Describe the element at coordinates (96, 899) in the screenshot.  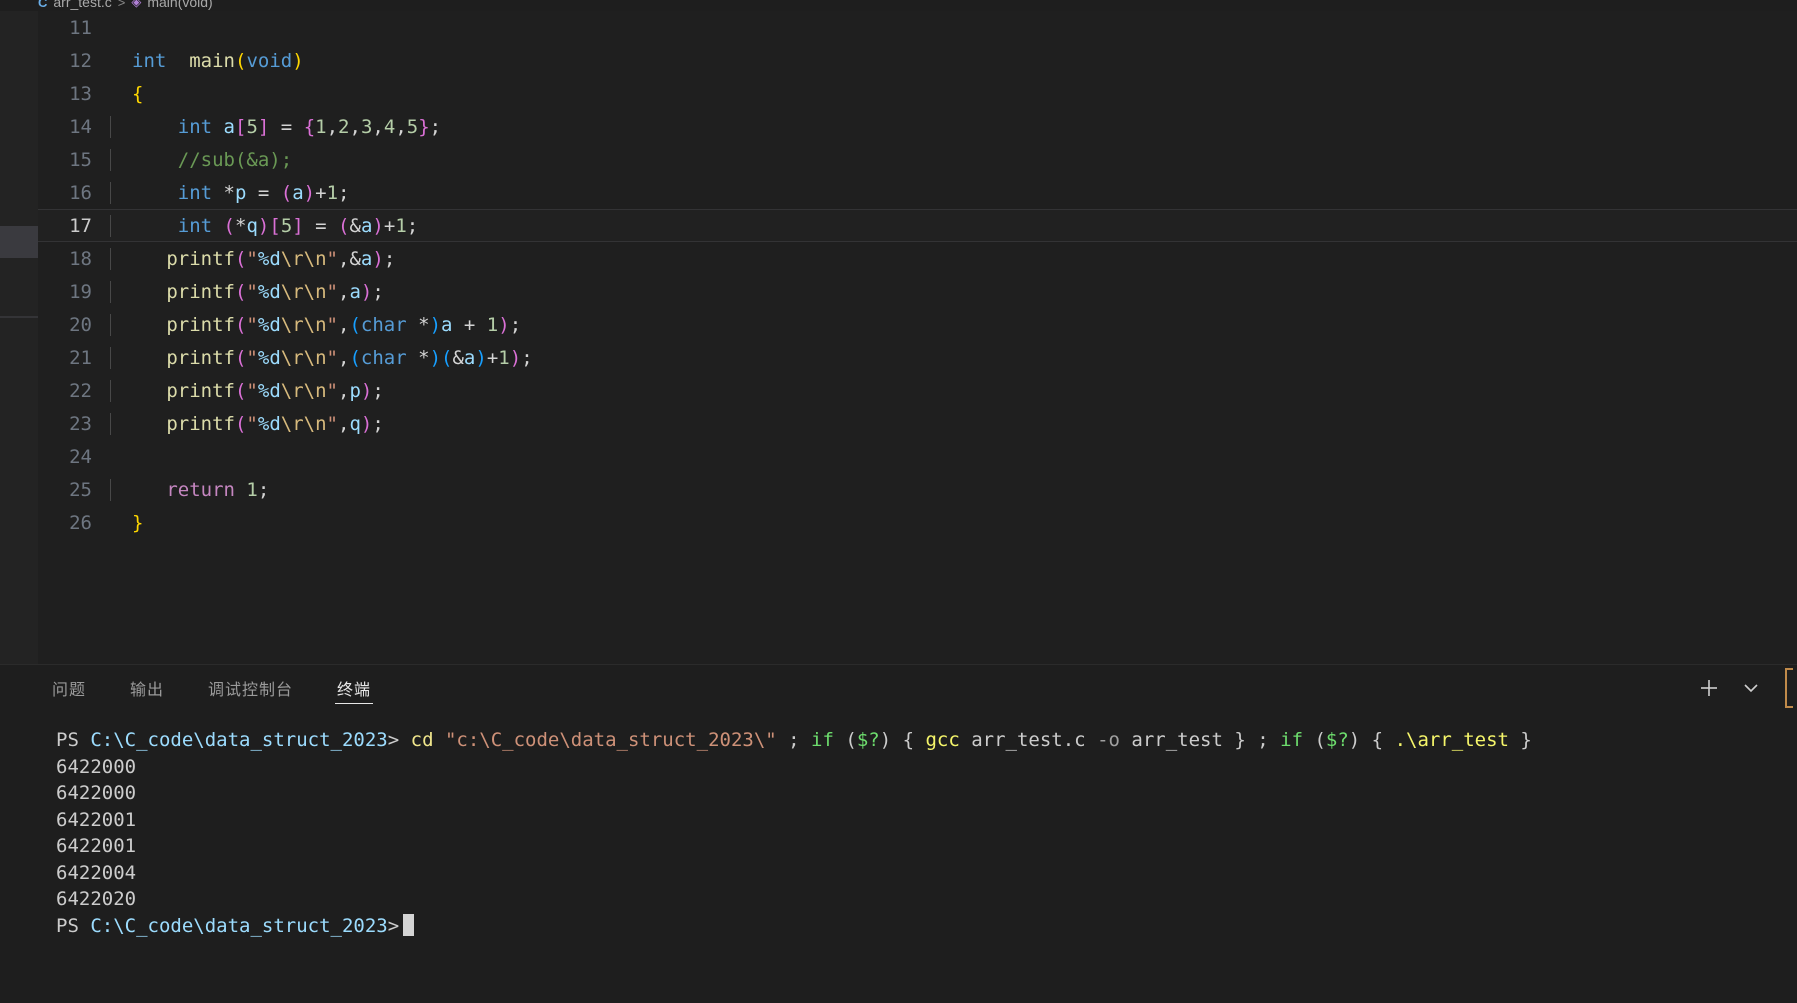
I see `terminal-segment: 6422020` at that location.